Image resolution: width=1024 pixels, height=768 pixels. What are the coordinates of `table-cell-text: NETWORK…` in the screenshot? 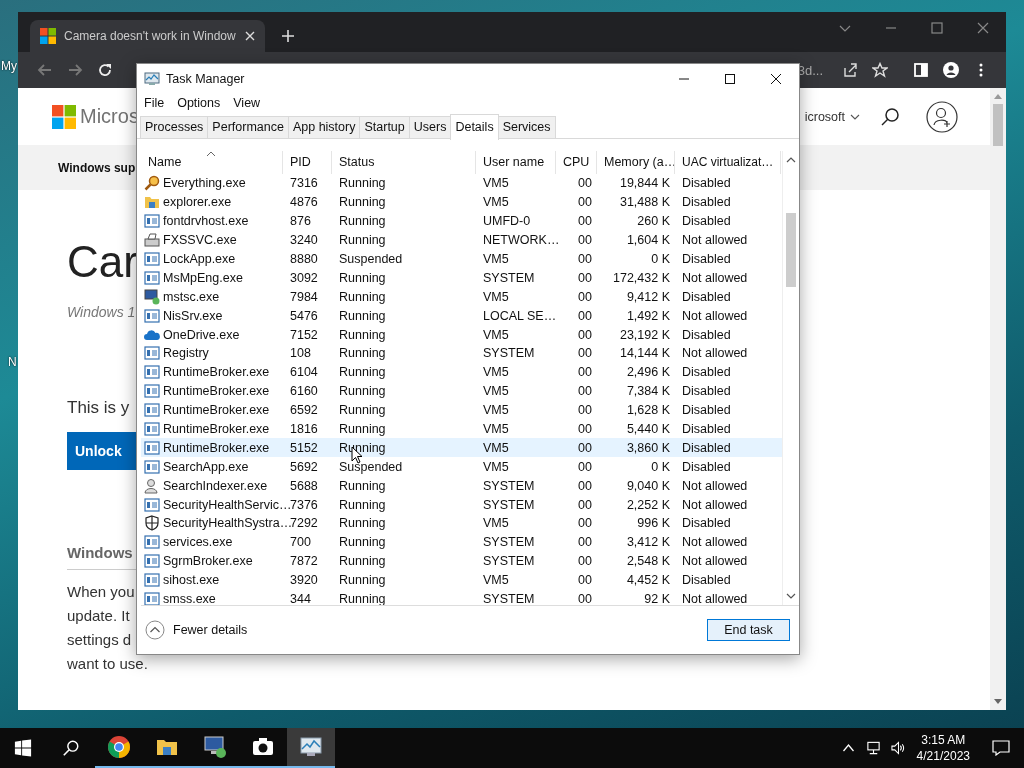 It's located at (519, 240).